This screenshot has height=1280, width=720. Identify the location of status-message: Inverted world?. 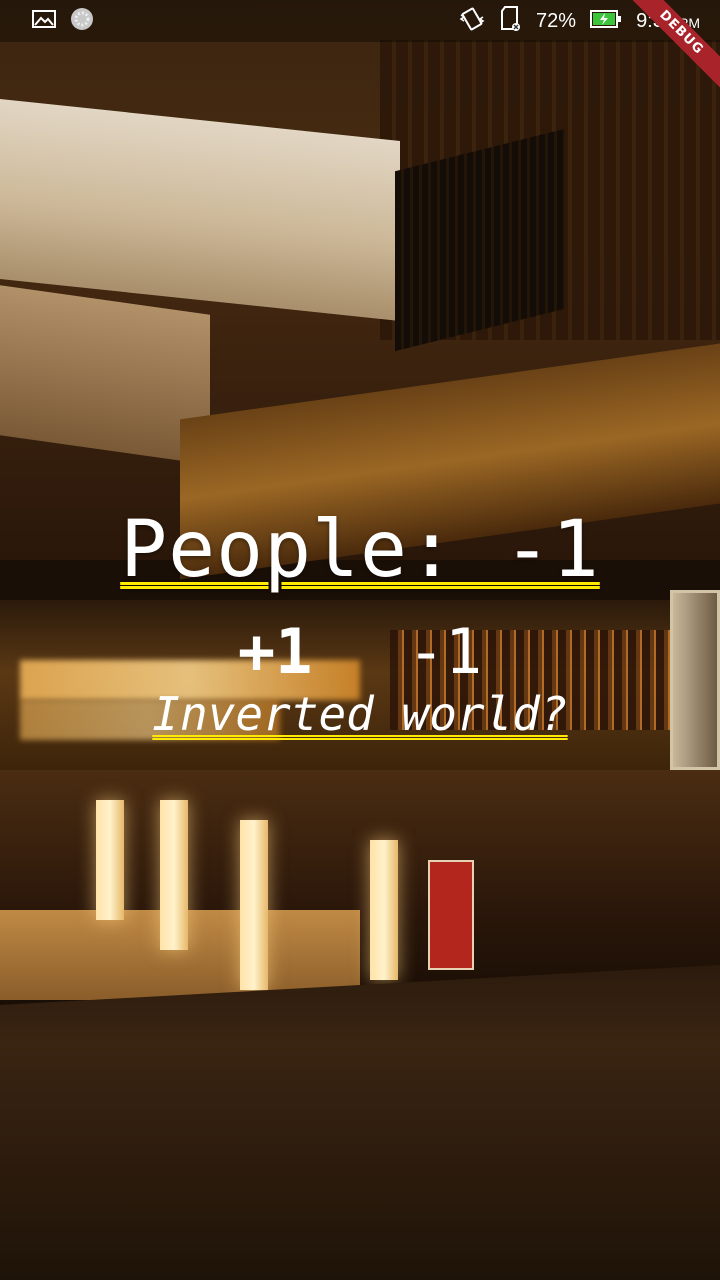
(360, 714).